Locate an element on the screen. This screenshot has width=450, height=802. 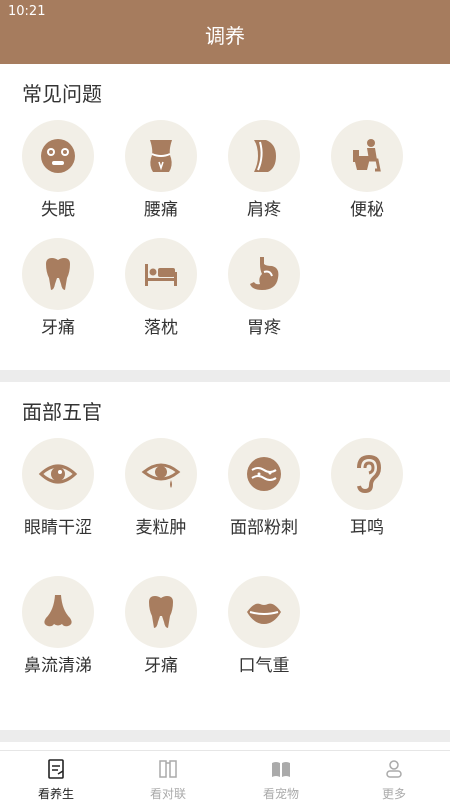
nose-icon is located at coordinates (58, 611).